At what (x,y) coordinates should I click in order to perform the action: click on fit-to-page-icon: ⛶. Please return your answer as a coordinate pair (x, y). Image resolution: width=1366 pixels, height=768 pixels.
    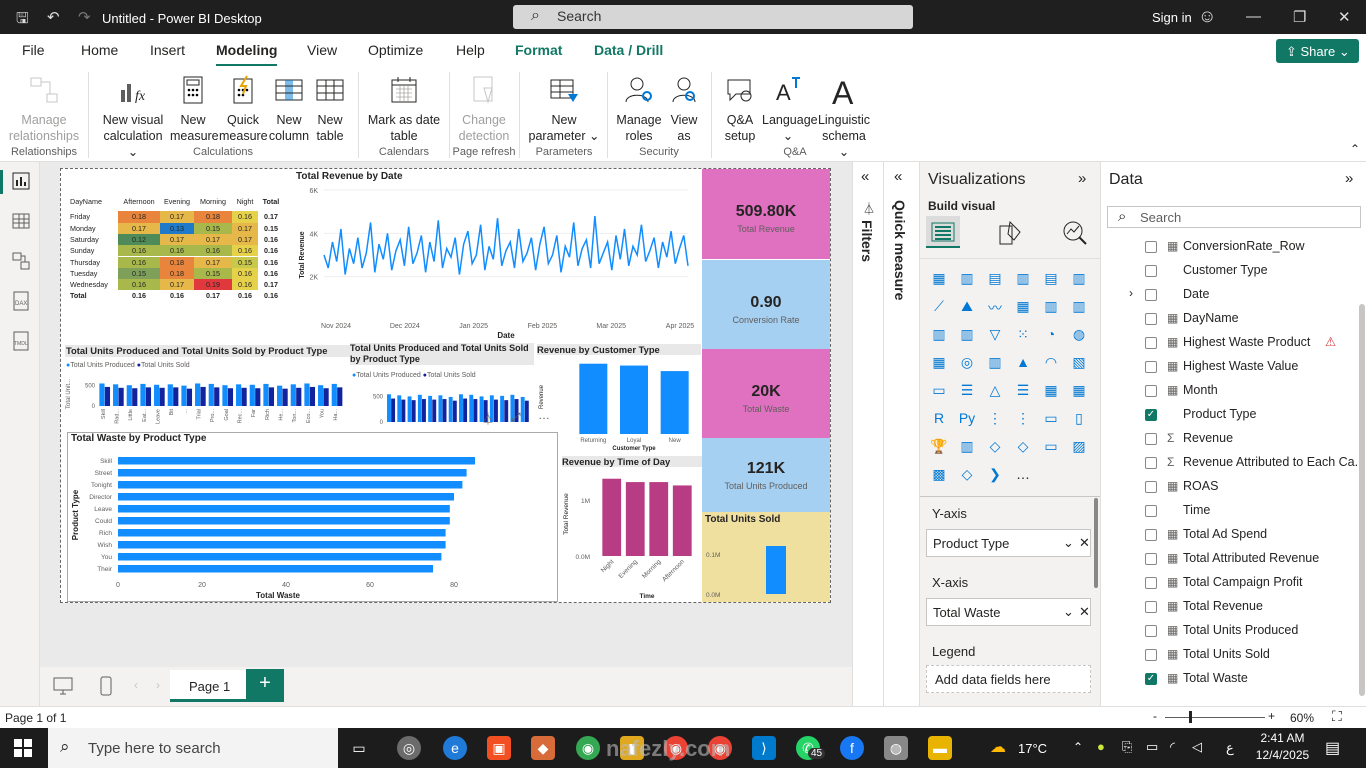
    Looking at the image, I should click on (1337, 716).